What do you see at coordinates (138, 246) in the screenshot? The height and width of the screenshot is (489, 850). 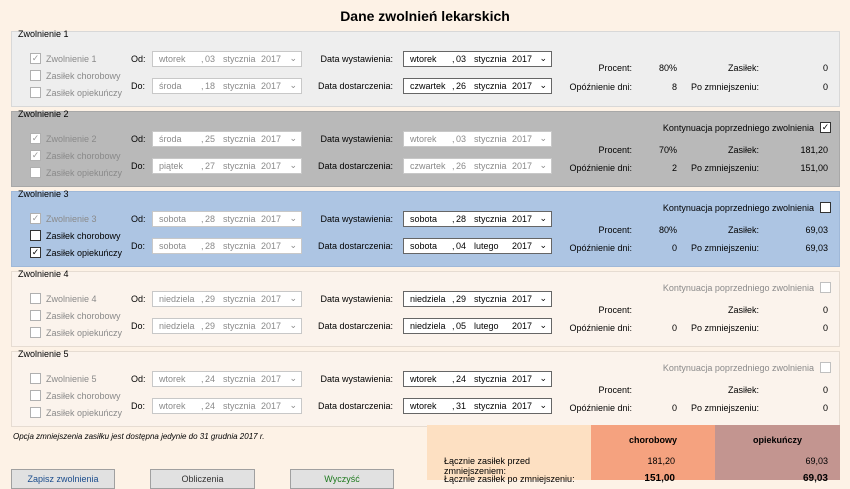 I see `do-label: Do:` at bounding box center [138, 246].